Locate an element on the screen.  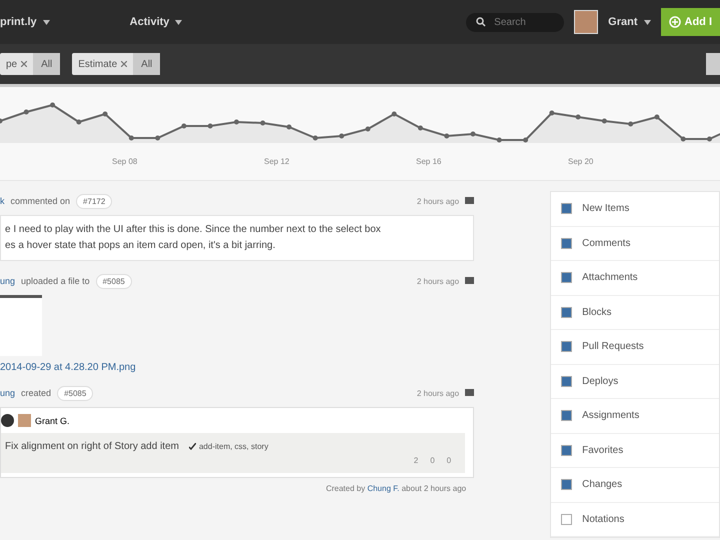
search-field: Search is located at coordinates (515, 22).